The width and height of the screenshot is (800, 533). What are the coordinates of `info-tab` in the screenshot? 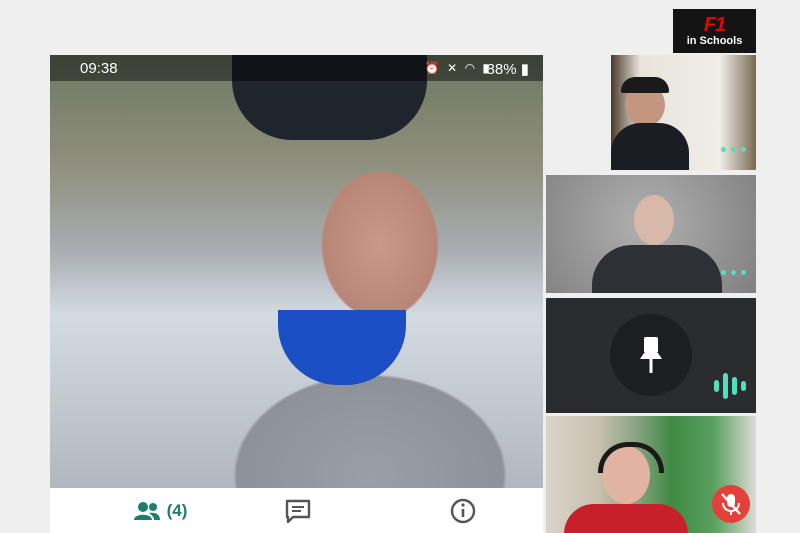 It's located at (463, 510).